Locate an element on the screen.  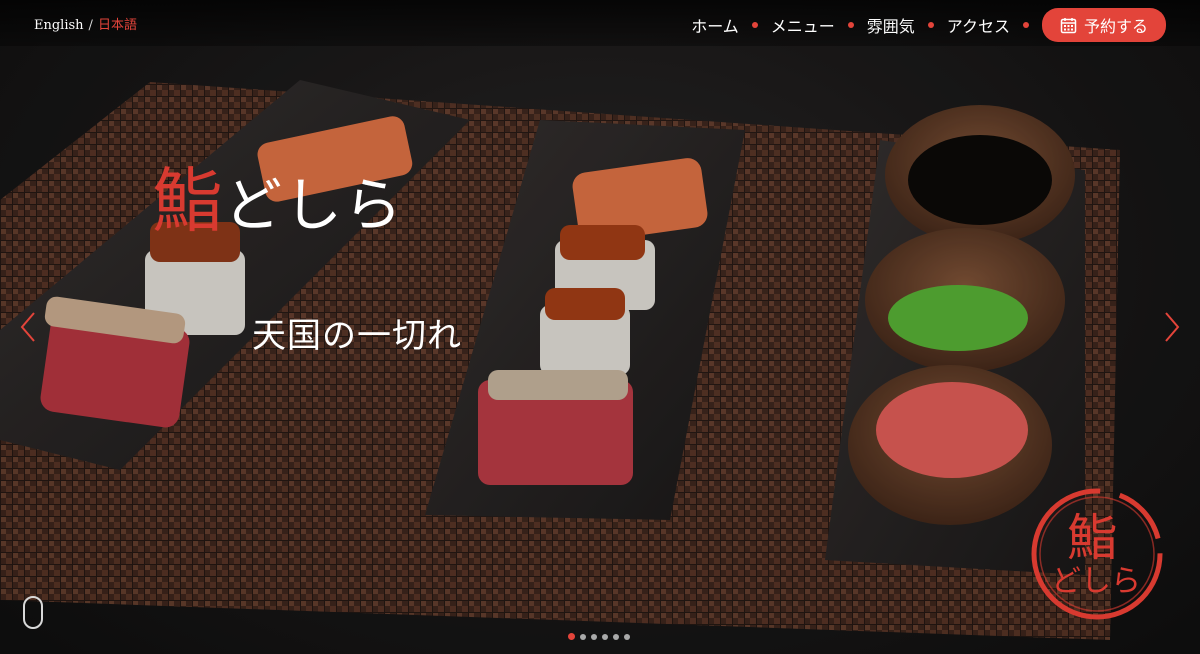
hero-title: 鮨どしら is located at coordinates (278, 201).